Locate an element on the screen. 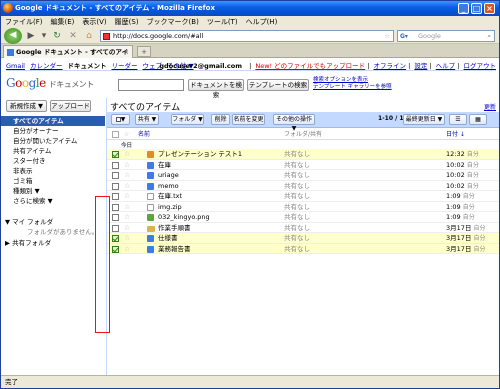 The width and height of the screenshot is (500, 389). gbar-gmail: Gmail is located at coordinates (15, 66).